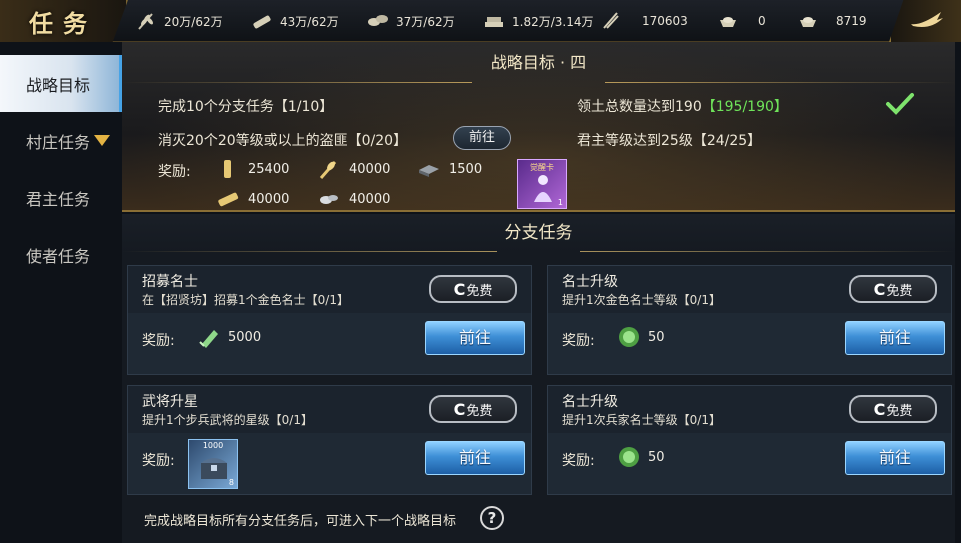  What do you see at coordinates (245, 337) in the screenshot?
I see `branch-reward-value: 5000` at bounding box center [245, 337].